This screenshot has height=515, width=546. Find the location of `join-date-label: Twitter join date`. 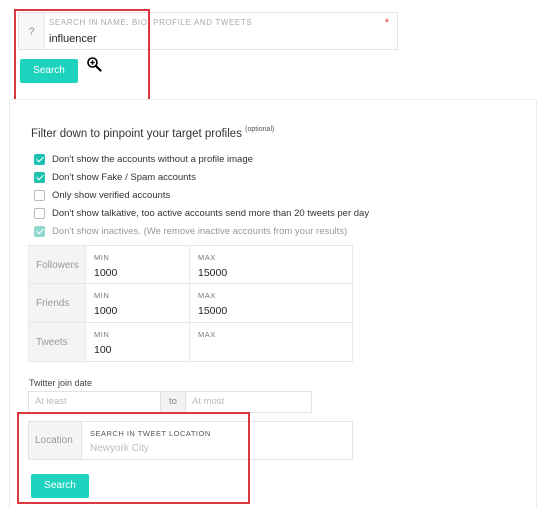

join-date-label: Twitter join date is located at coordinates (61, 383).